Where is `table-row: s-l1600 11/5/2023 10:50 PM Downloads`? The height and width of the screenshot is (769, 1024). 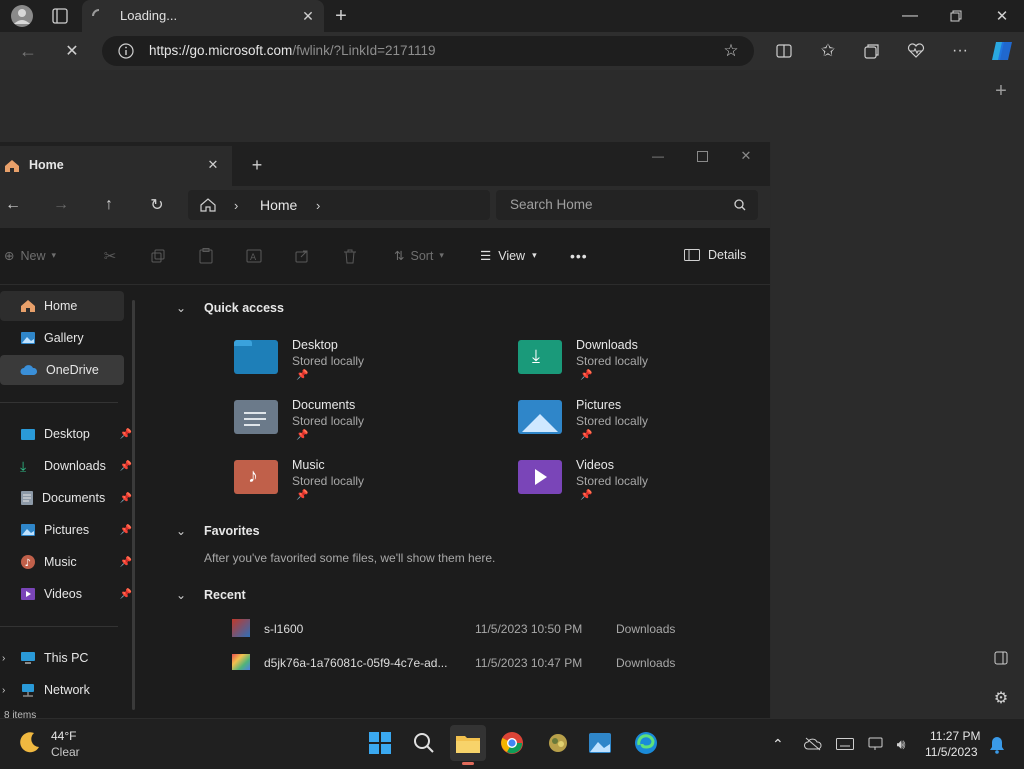 table-row: s-l1600 11/5/2023 10:50 PM Downloads is located at coordinates (490, 629).